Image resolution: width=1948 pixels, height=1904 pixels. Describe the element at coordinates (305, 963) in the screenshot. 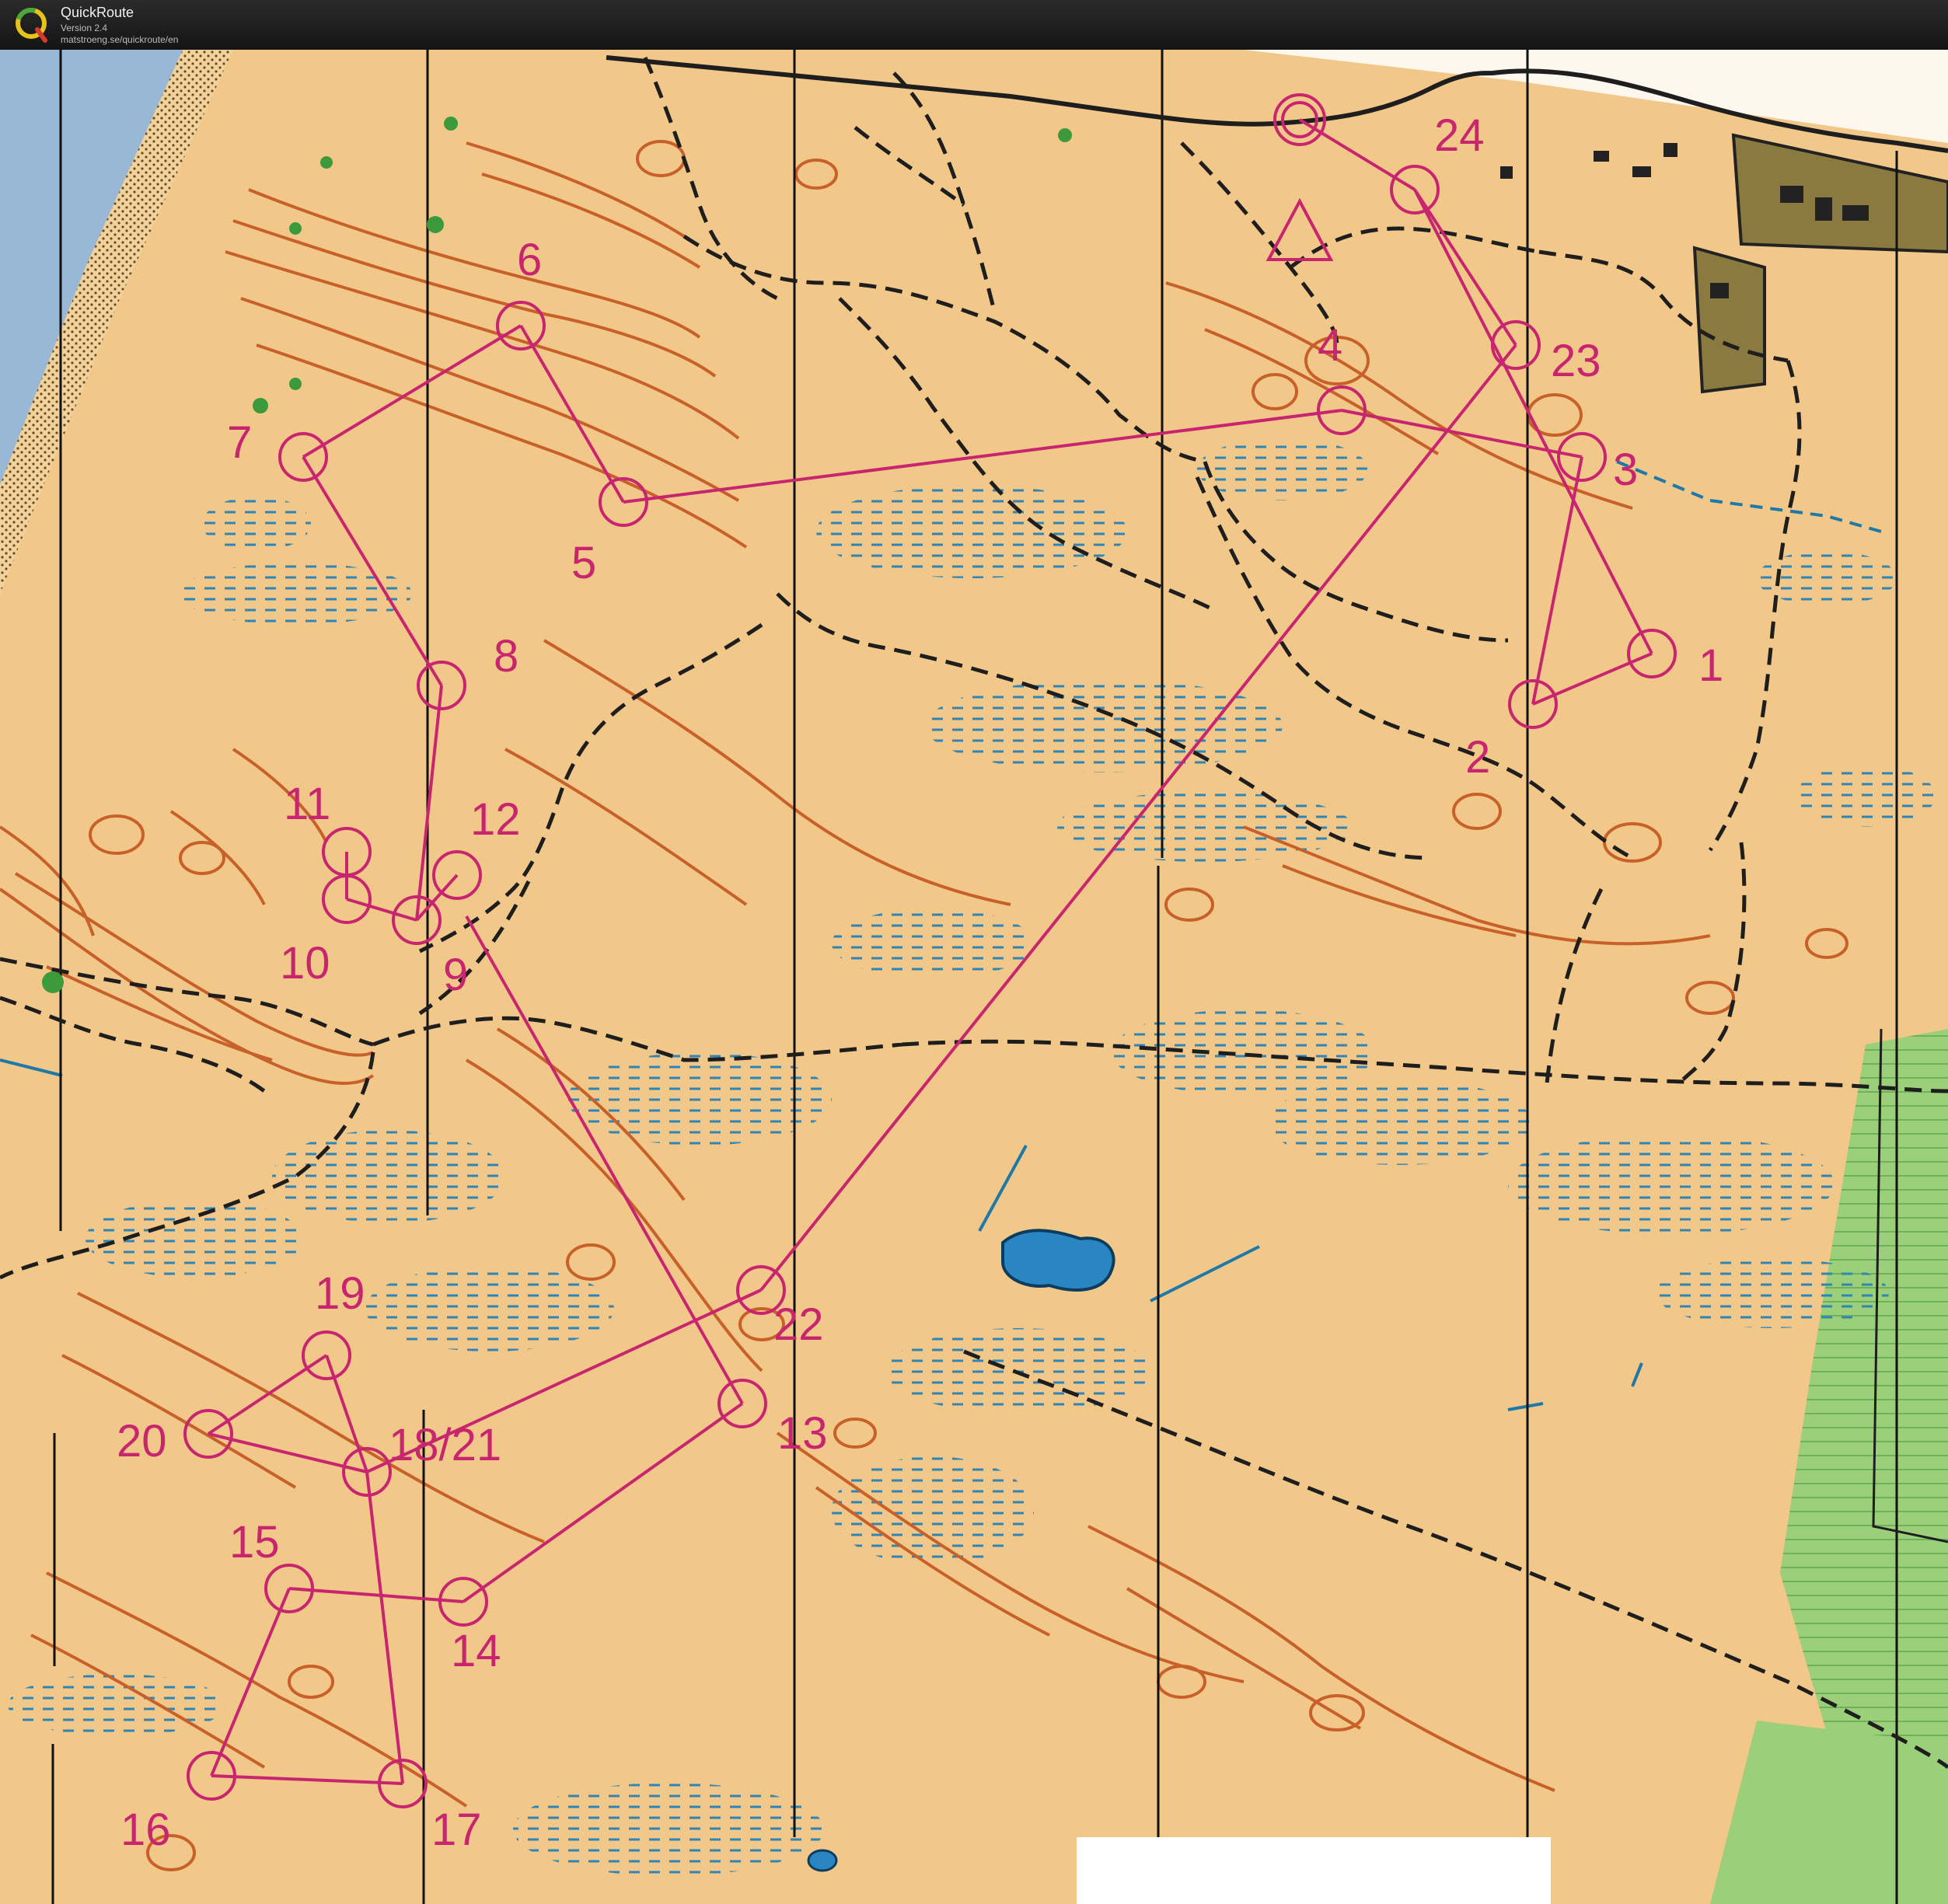

I see `control-label: 10` at that location.